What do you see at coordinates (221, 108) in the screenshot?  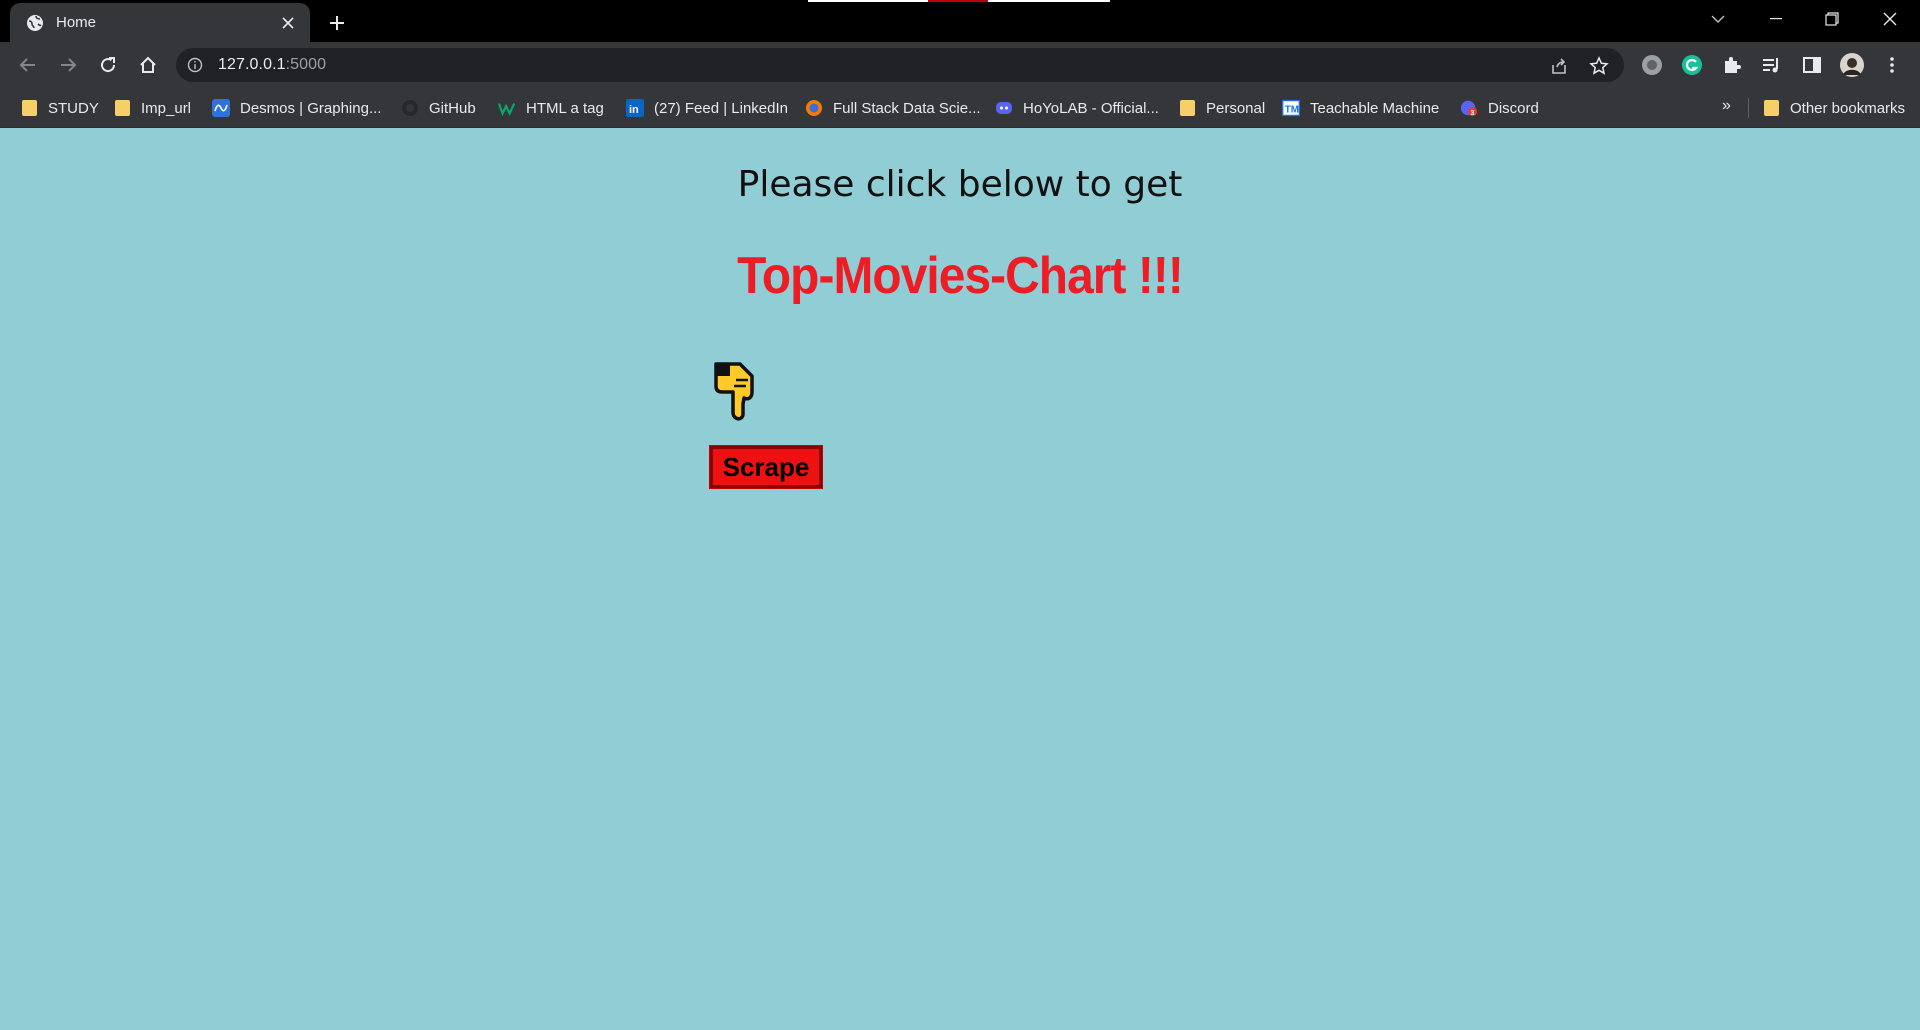 I see `desmos-icon` at bounding box center [221, 108].